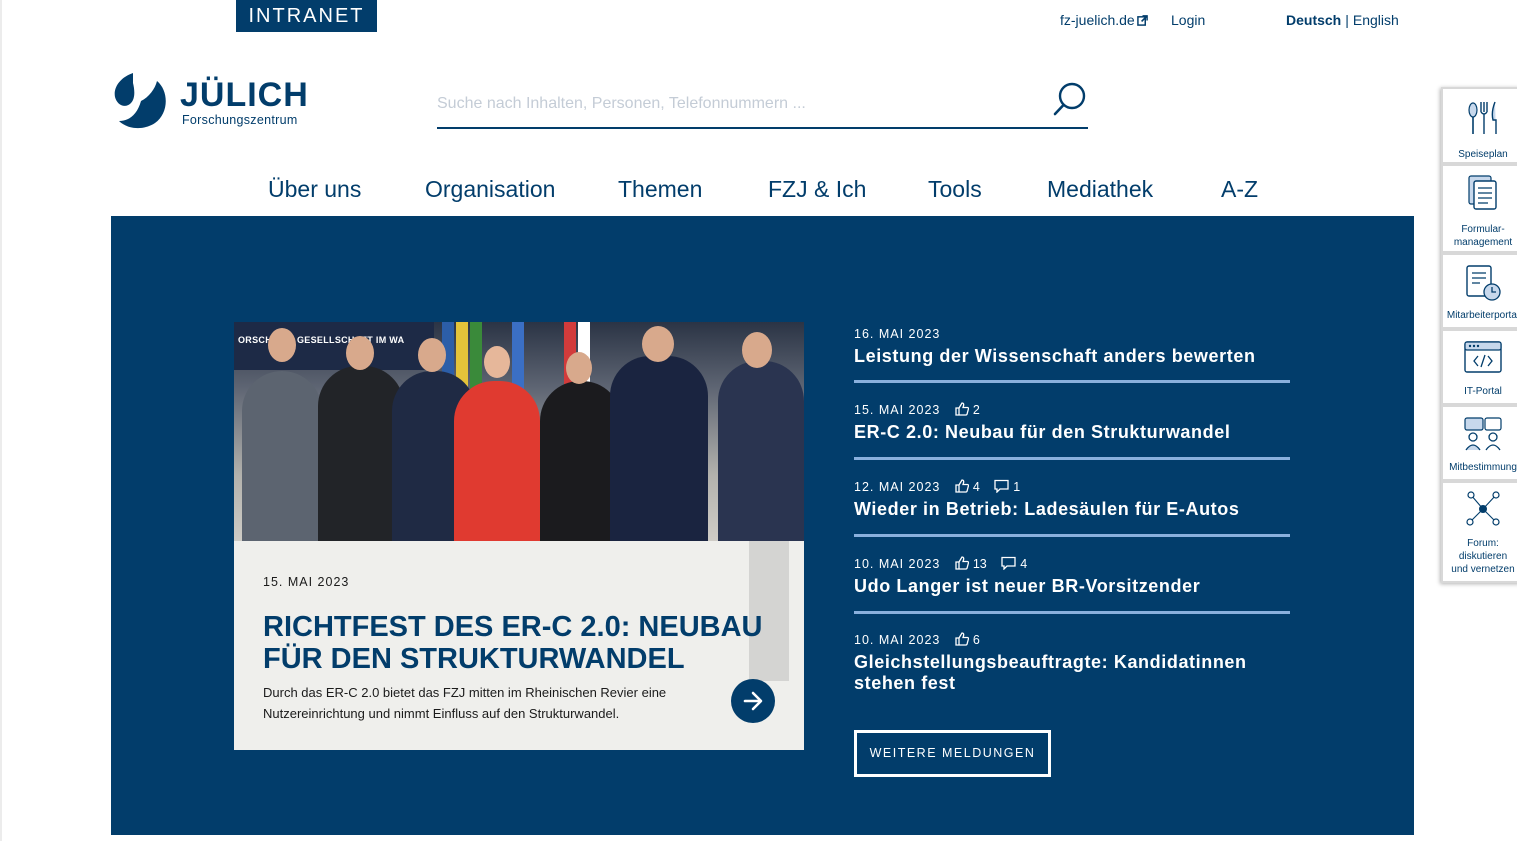 This screenshot has width=1517, height=841. What do you see at coordinates (1483, 357) in the screenshot?
I see `code-window-icon` at bounding box center [1483, 357].